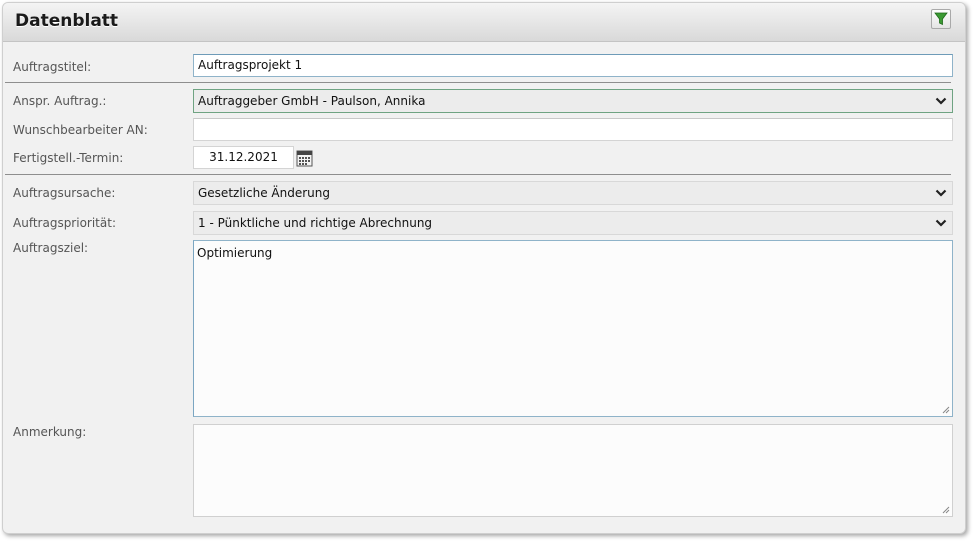  Describe the element at coordinates (235, 253) in the screenshot. I see `auftragsziel-value: Optimierung` at that location.